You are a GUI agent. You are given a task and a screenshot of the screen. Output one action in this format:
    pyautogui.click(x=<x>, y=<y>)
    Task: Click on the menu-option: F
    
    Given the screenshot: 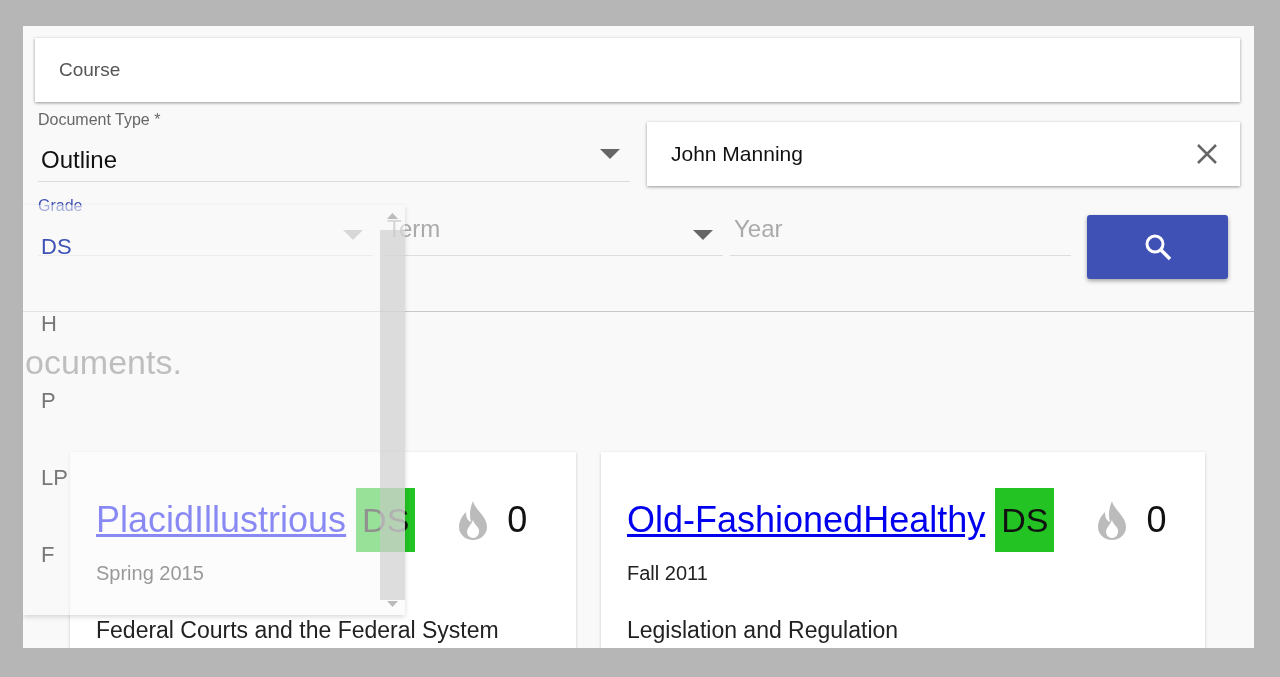 What is the action you would take?
    pyautogui.click(x=48, y=554)
    